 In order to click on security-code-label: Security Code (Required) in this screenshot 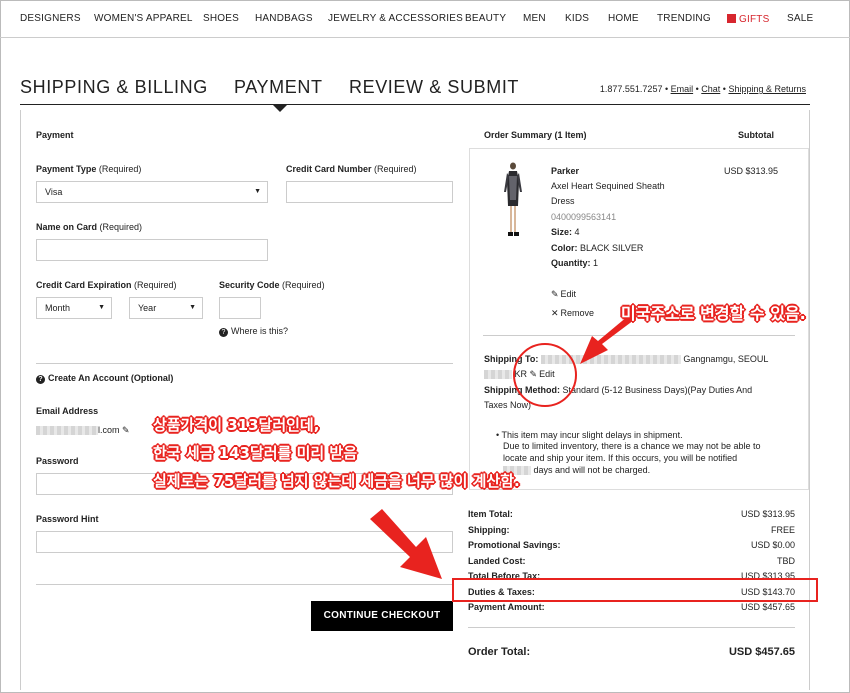, I will do `click(272, 285)`.